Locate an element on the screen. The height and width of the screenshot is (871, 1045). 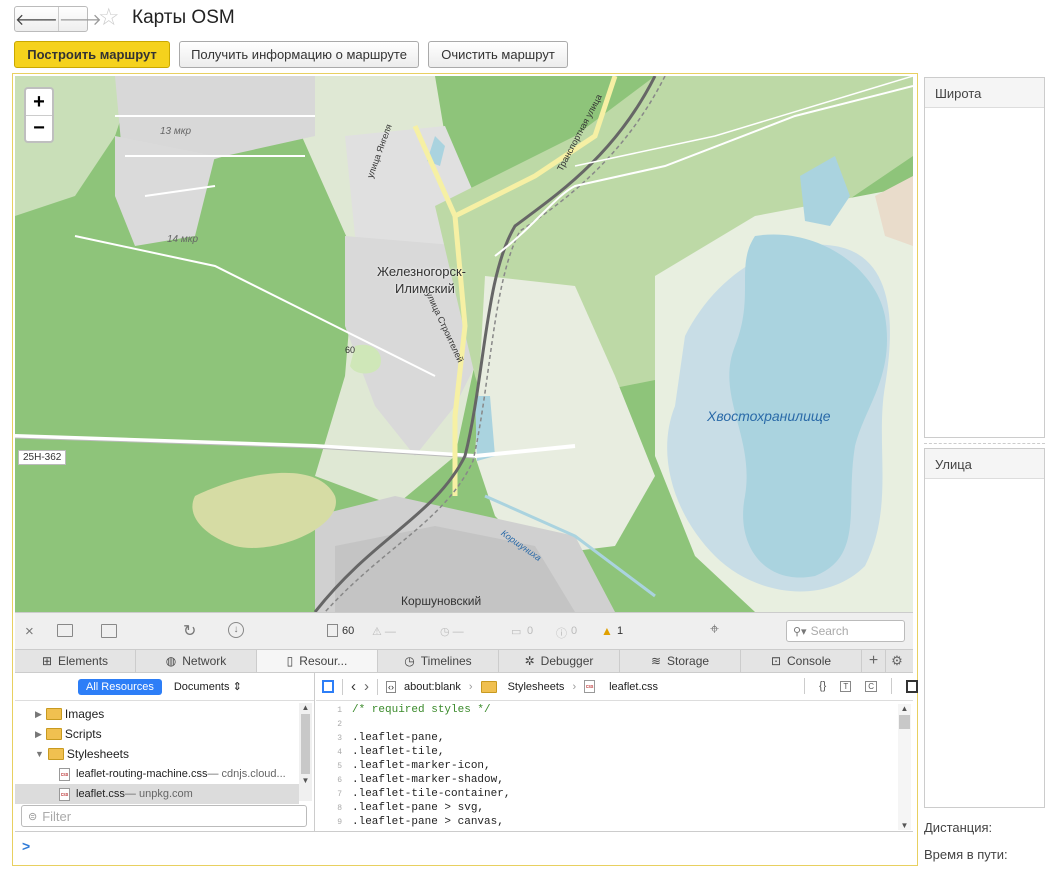
breadcrumb-about-blank: about:blank is located at coordinates (432, 687).